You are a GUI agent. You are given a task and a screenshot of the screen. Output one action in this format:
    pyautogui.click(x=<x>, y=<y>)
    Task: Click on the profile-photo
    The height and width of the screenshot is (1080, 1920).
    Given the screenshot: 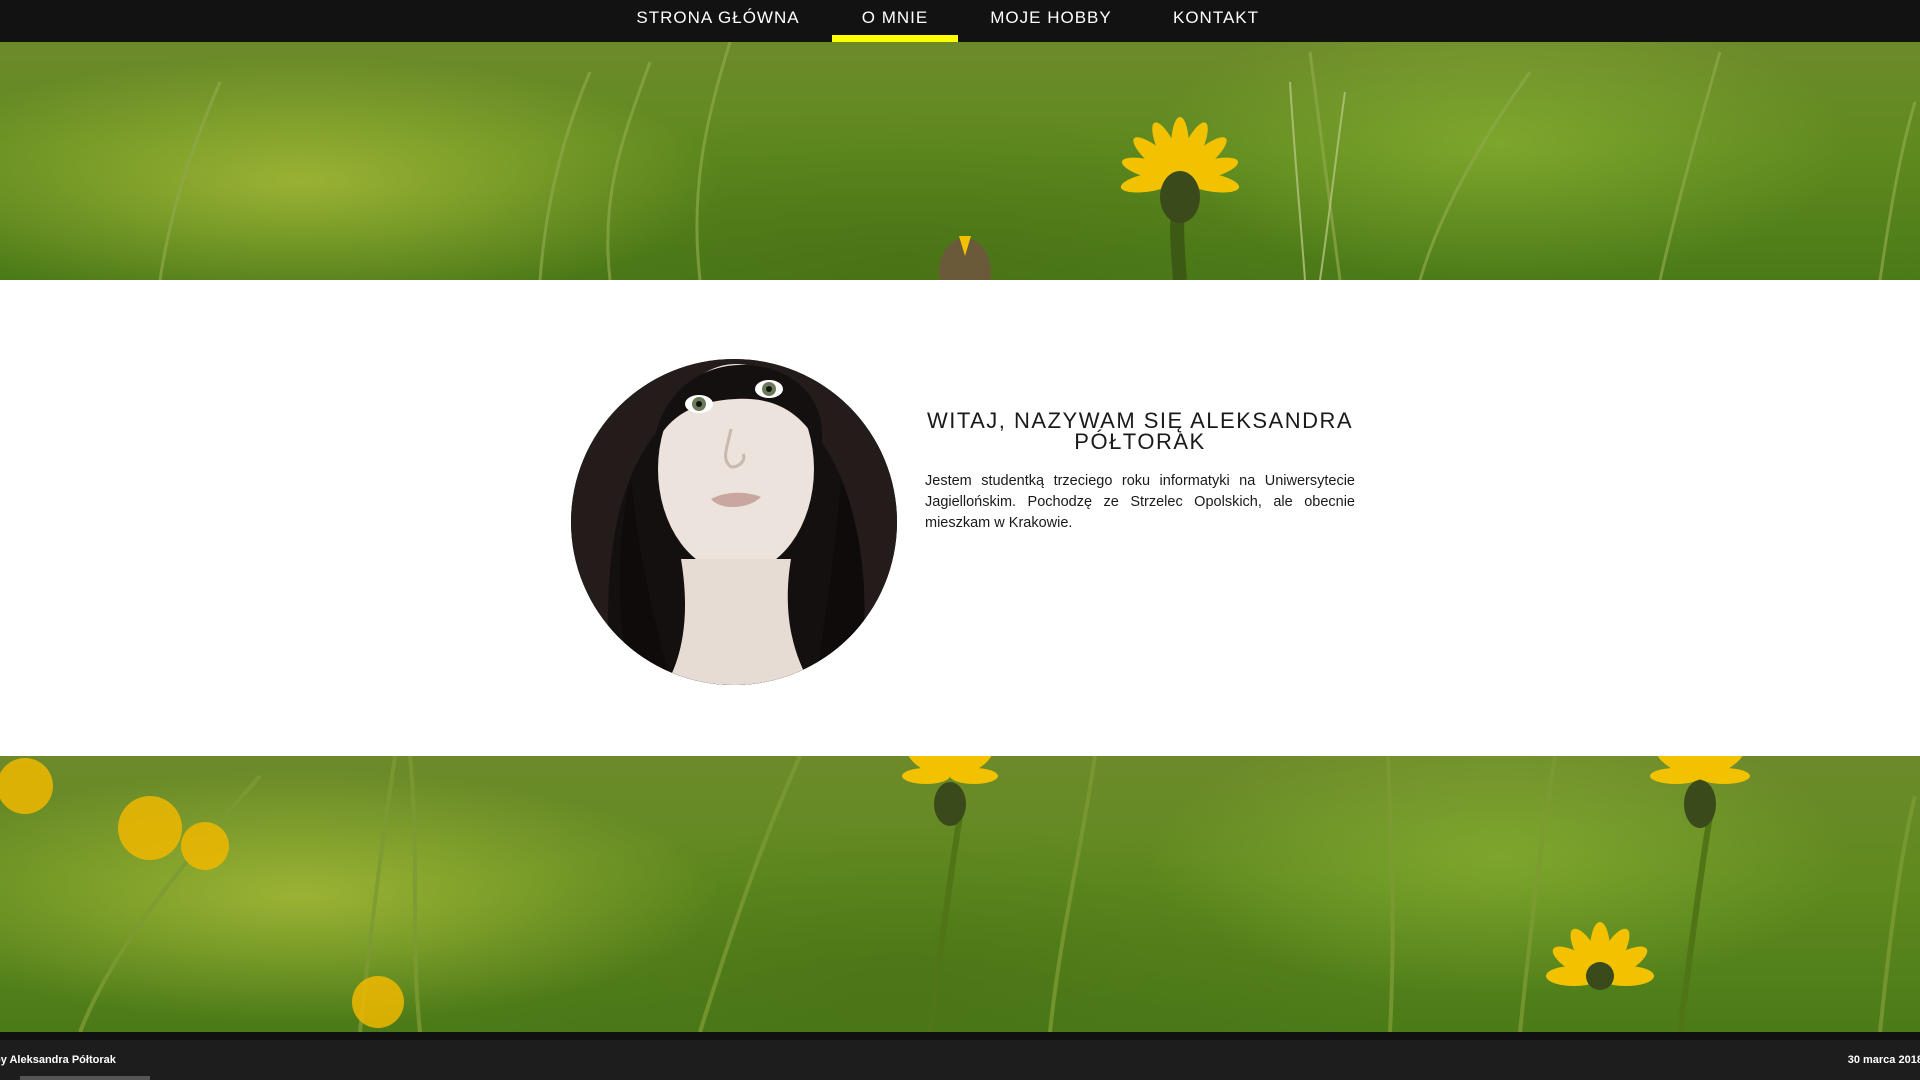 What is the action you would take?
    pyautogui.click(x=734, y=522)
    